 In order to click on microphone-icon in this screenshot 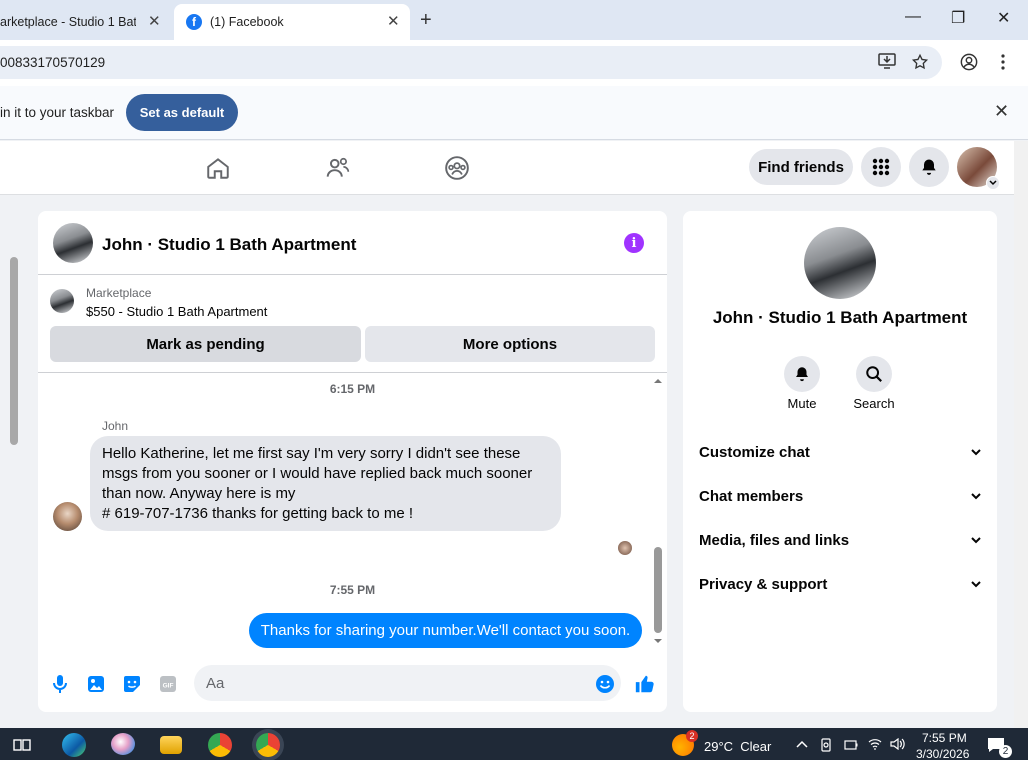, I will do `click(60, 684)`.